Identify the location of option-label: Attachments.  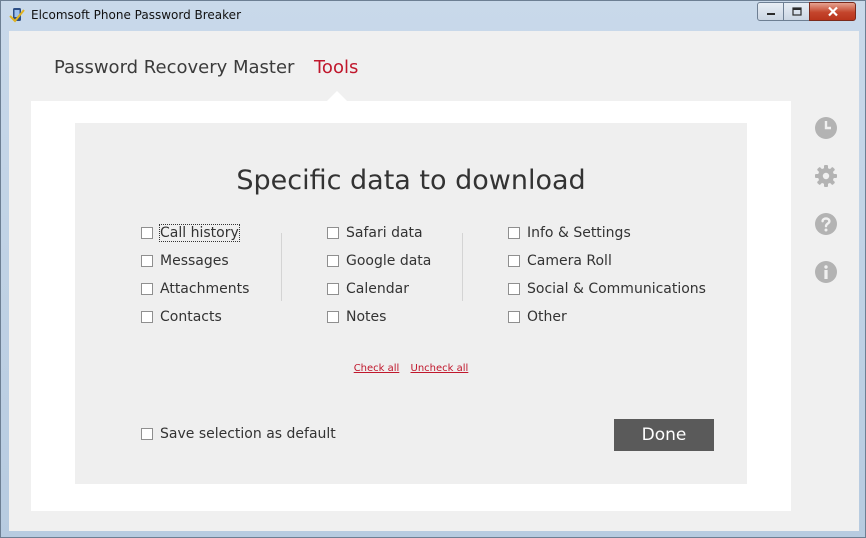
(205, 289).